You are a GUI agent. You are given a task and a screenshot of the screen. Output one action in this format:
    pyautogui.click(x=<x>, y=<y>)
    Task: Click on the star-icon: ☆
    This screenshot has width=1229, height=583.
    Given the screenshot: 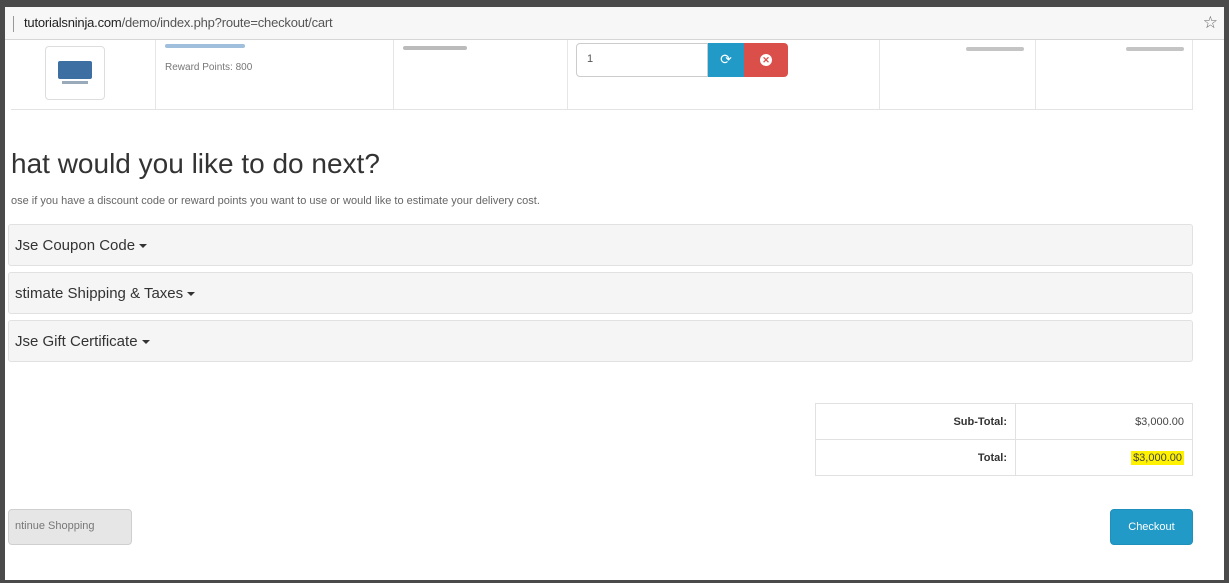 What is the action you would take?
    pyautogui.click(x=1210, y=23)
    